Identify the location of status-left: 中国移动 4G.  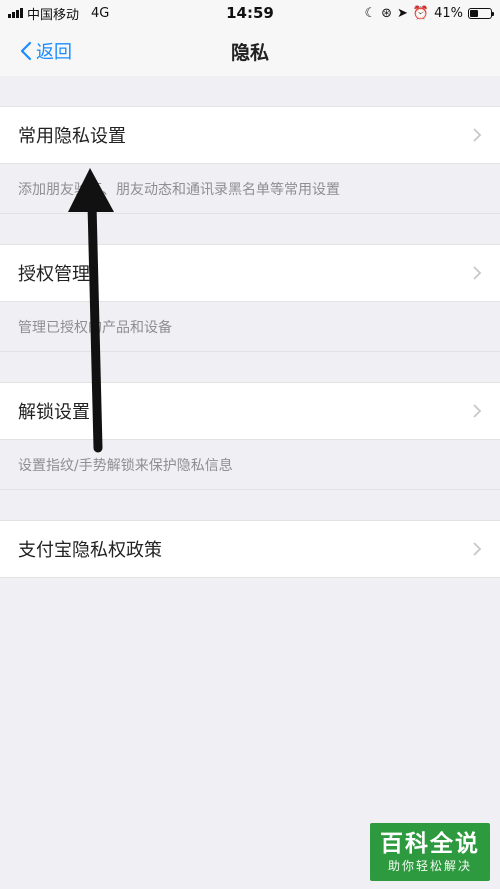
(58, 13).